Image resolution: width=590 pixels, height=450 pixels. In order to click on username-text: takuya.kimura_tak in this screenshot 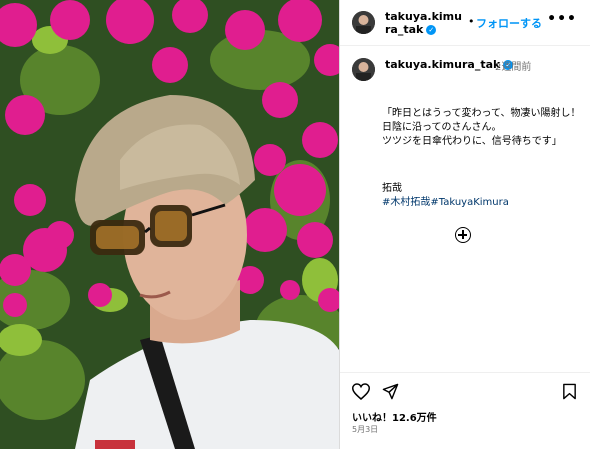, I will do `click(423, 23)`.